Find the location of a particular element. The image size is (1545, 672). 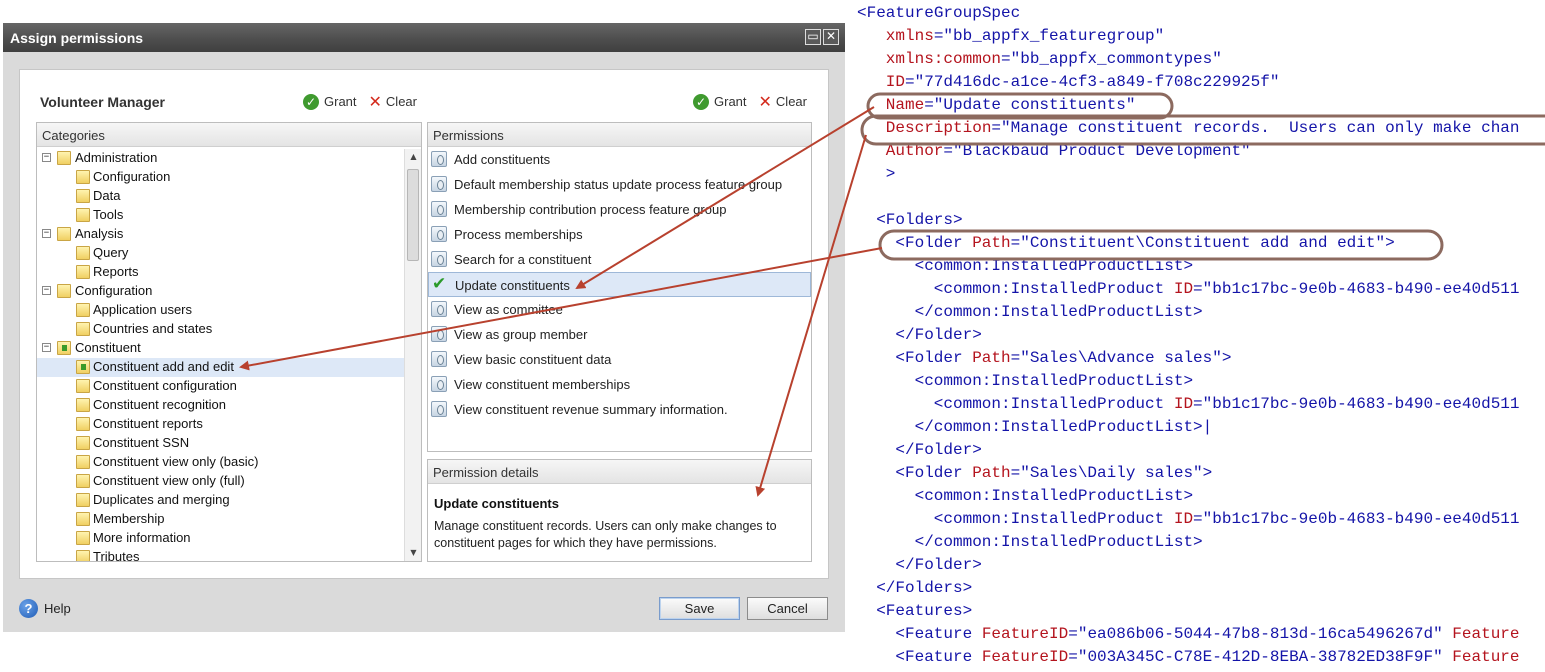

tree-item: Tributes is located at coordinates (221, 554).